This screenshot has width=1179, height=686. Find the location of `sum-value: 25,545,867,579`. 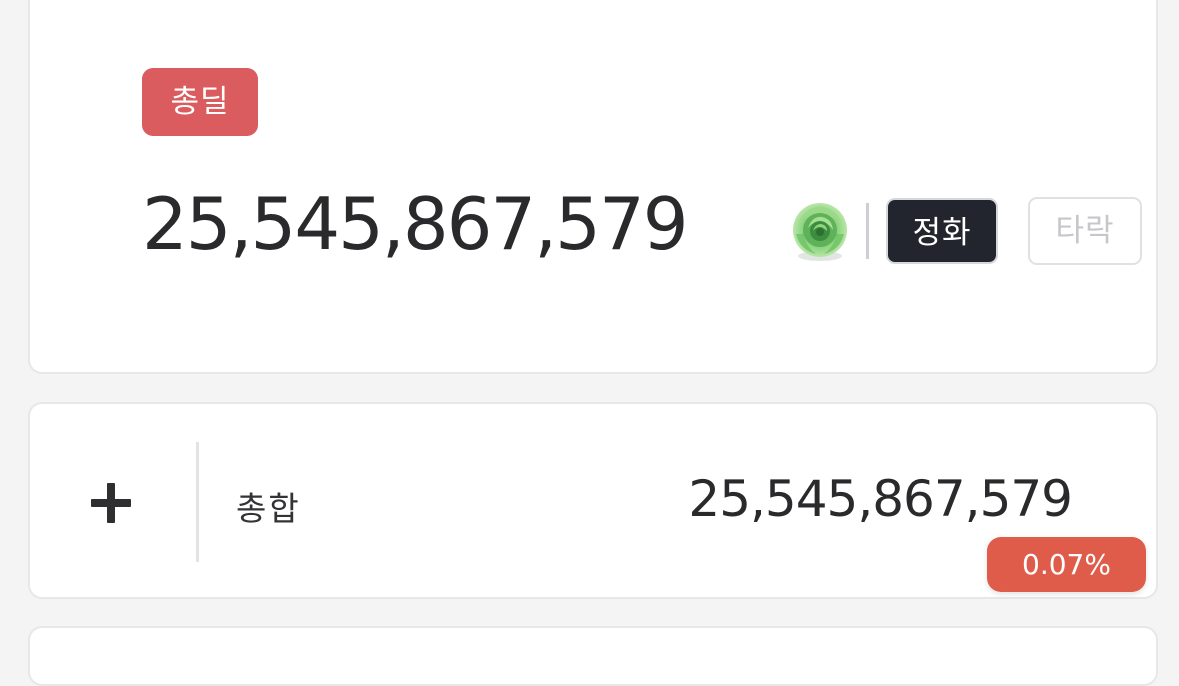

sum-value: 25,545,867,579 is located at coordinates (880, 499).